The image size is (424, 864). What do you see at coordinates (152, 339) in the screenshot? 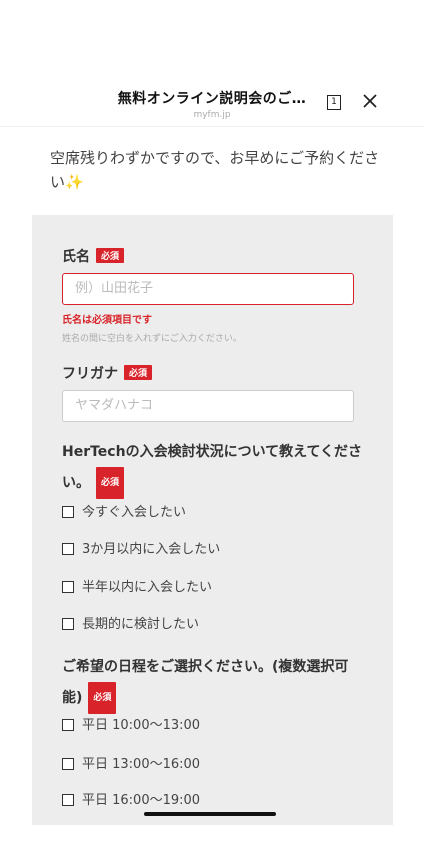
I see `name-hint: 姓名の間に空白を入れずにご入力ください。` at bounding box center [152, 339].